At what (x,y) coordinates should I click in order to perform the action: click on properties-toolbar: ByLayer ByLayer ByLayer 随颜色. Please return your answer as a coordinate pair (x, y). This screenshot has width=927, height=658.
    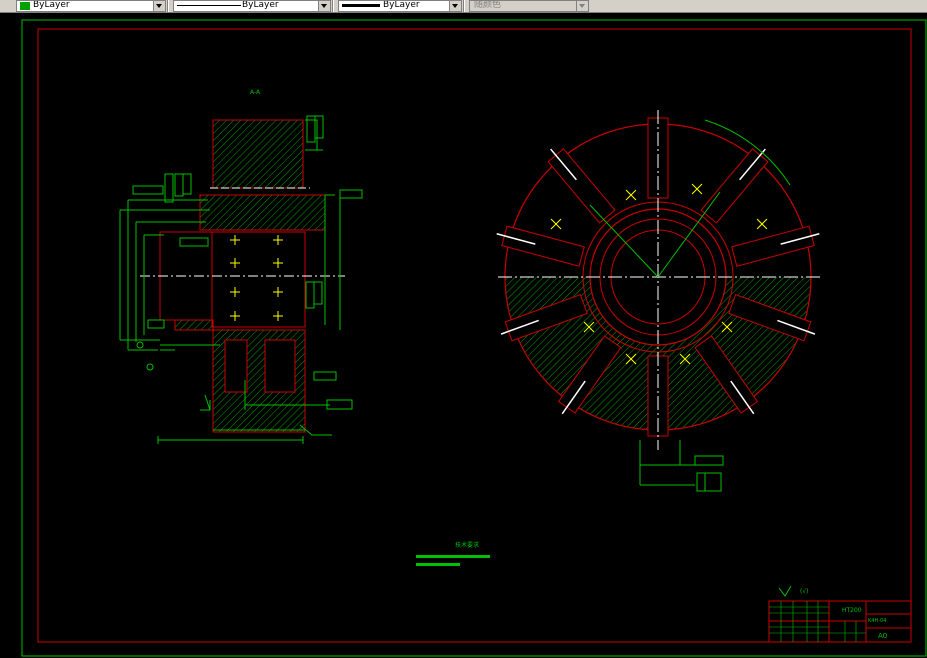
    Looking at the image, I should click on (463, 6).